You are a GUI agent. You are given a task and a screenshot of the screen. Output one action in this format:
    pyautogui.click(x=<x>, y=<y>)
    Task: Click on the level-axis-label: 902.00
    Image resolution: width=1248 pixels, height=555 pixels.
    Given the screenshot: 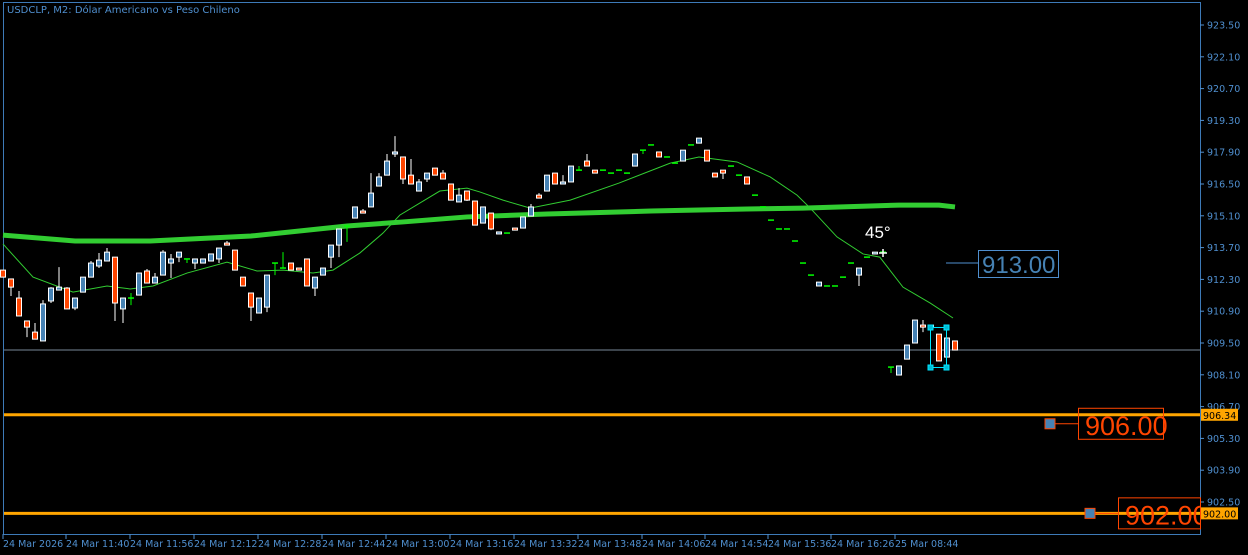 What is the action you would take?
    pyautogui.click(x=1219, y=514)
    